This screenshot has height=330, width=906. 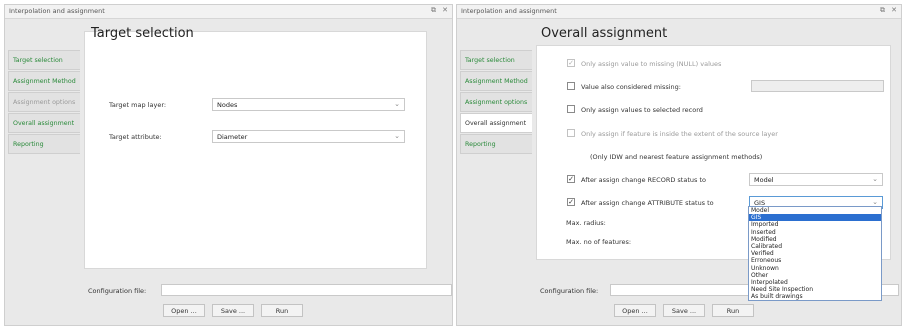 I want to click on right-titlebar: Interpolation and assignment ⧉ ✕, so click(x=679, y=12).